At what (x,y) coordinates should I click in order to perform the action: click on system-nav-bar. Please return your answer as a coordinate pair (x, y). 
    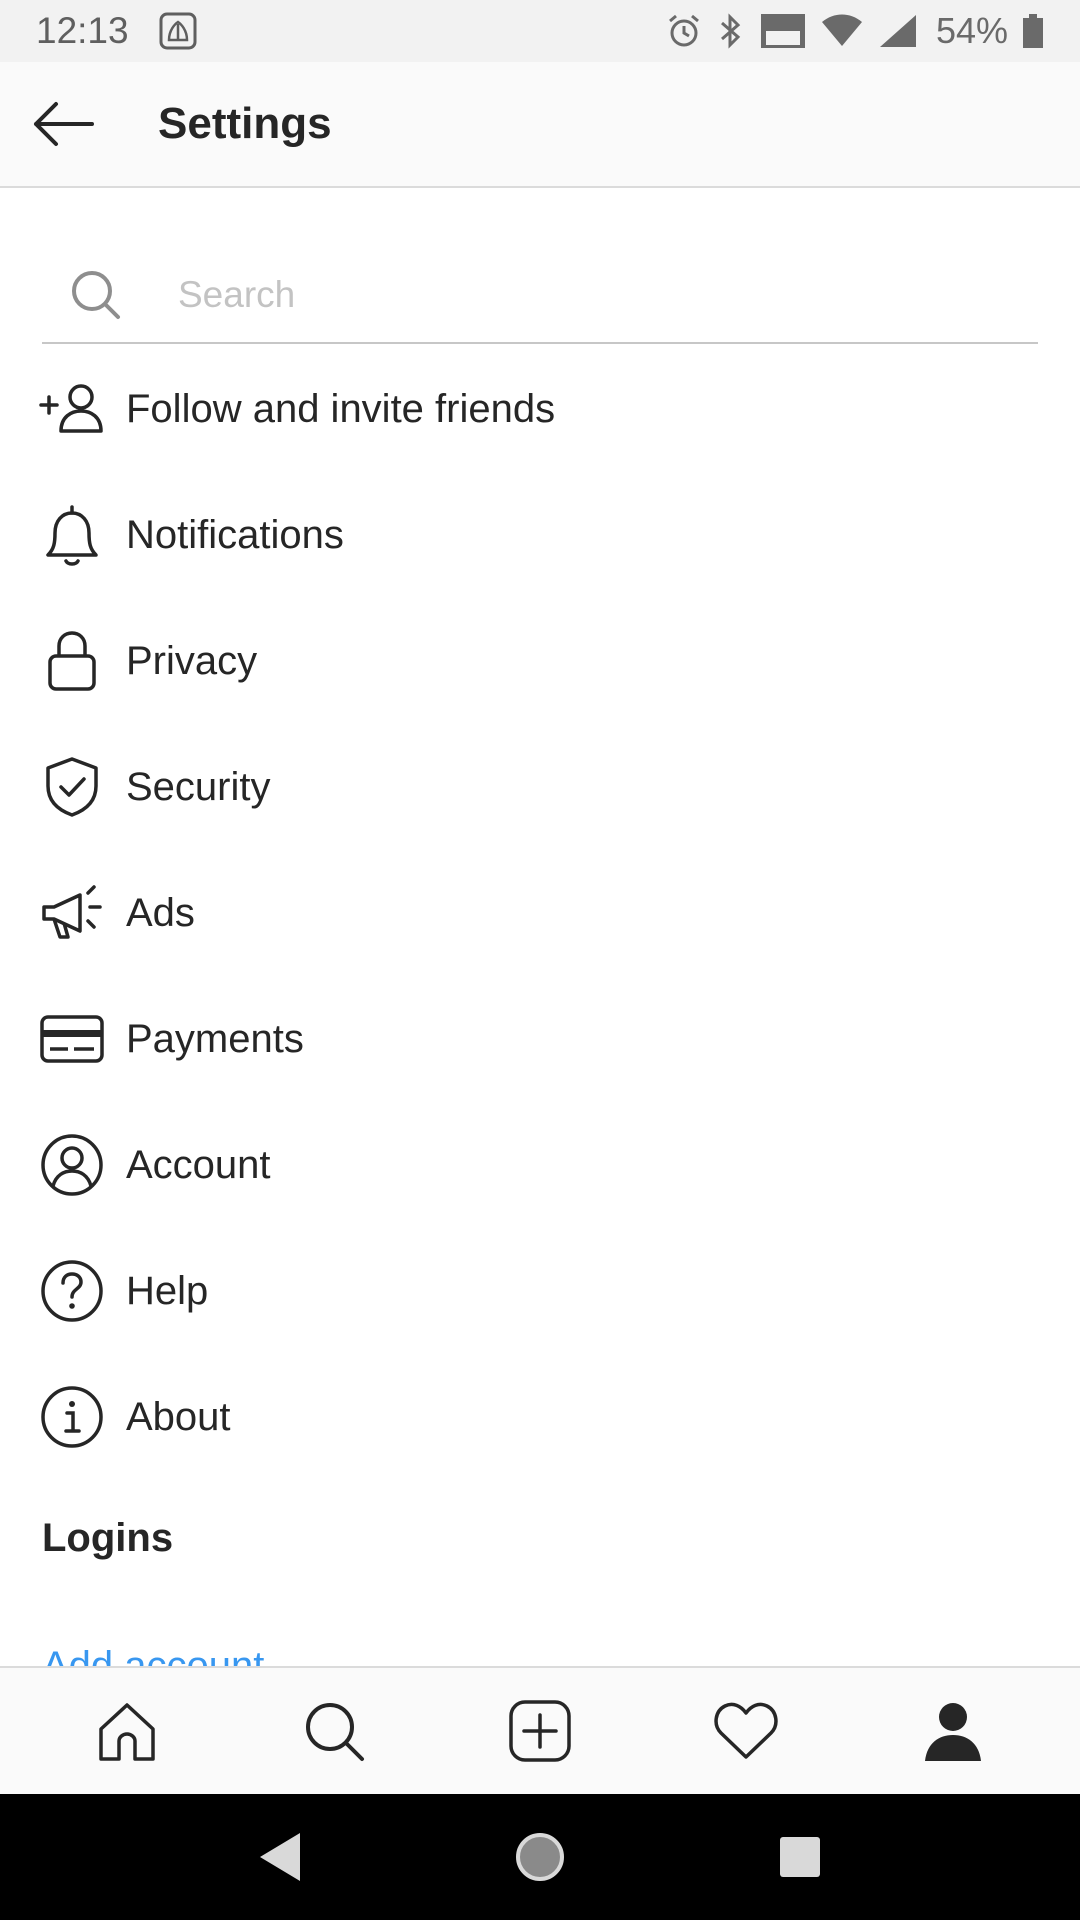
    Looking at the image, I should click on (540, 1857).